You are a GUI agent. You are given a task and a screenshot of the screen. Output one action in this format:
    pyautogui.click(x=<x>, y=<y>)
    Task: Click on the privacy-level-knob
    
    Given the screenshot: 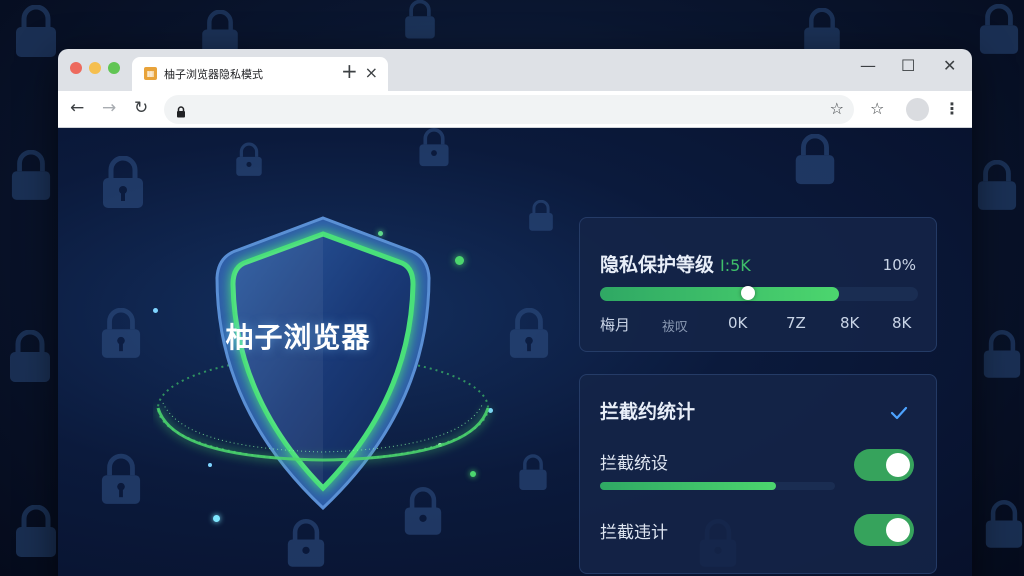 What is the action you would take?
    pyautogui.click(x=747, y=293)
    